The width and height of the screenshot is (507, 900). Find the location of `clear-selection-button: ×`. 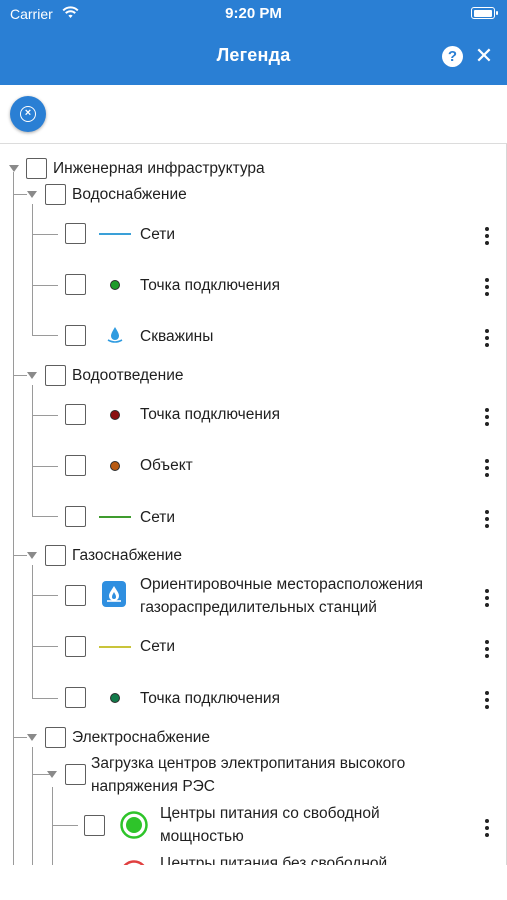

clear-selection-button: × is located at coordinates (28, 114).